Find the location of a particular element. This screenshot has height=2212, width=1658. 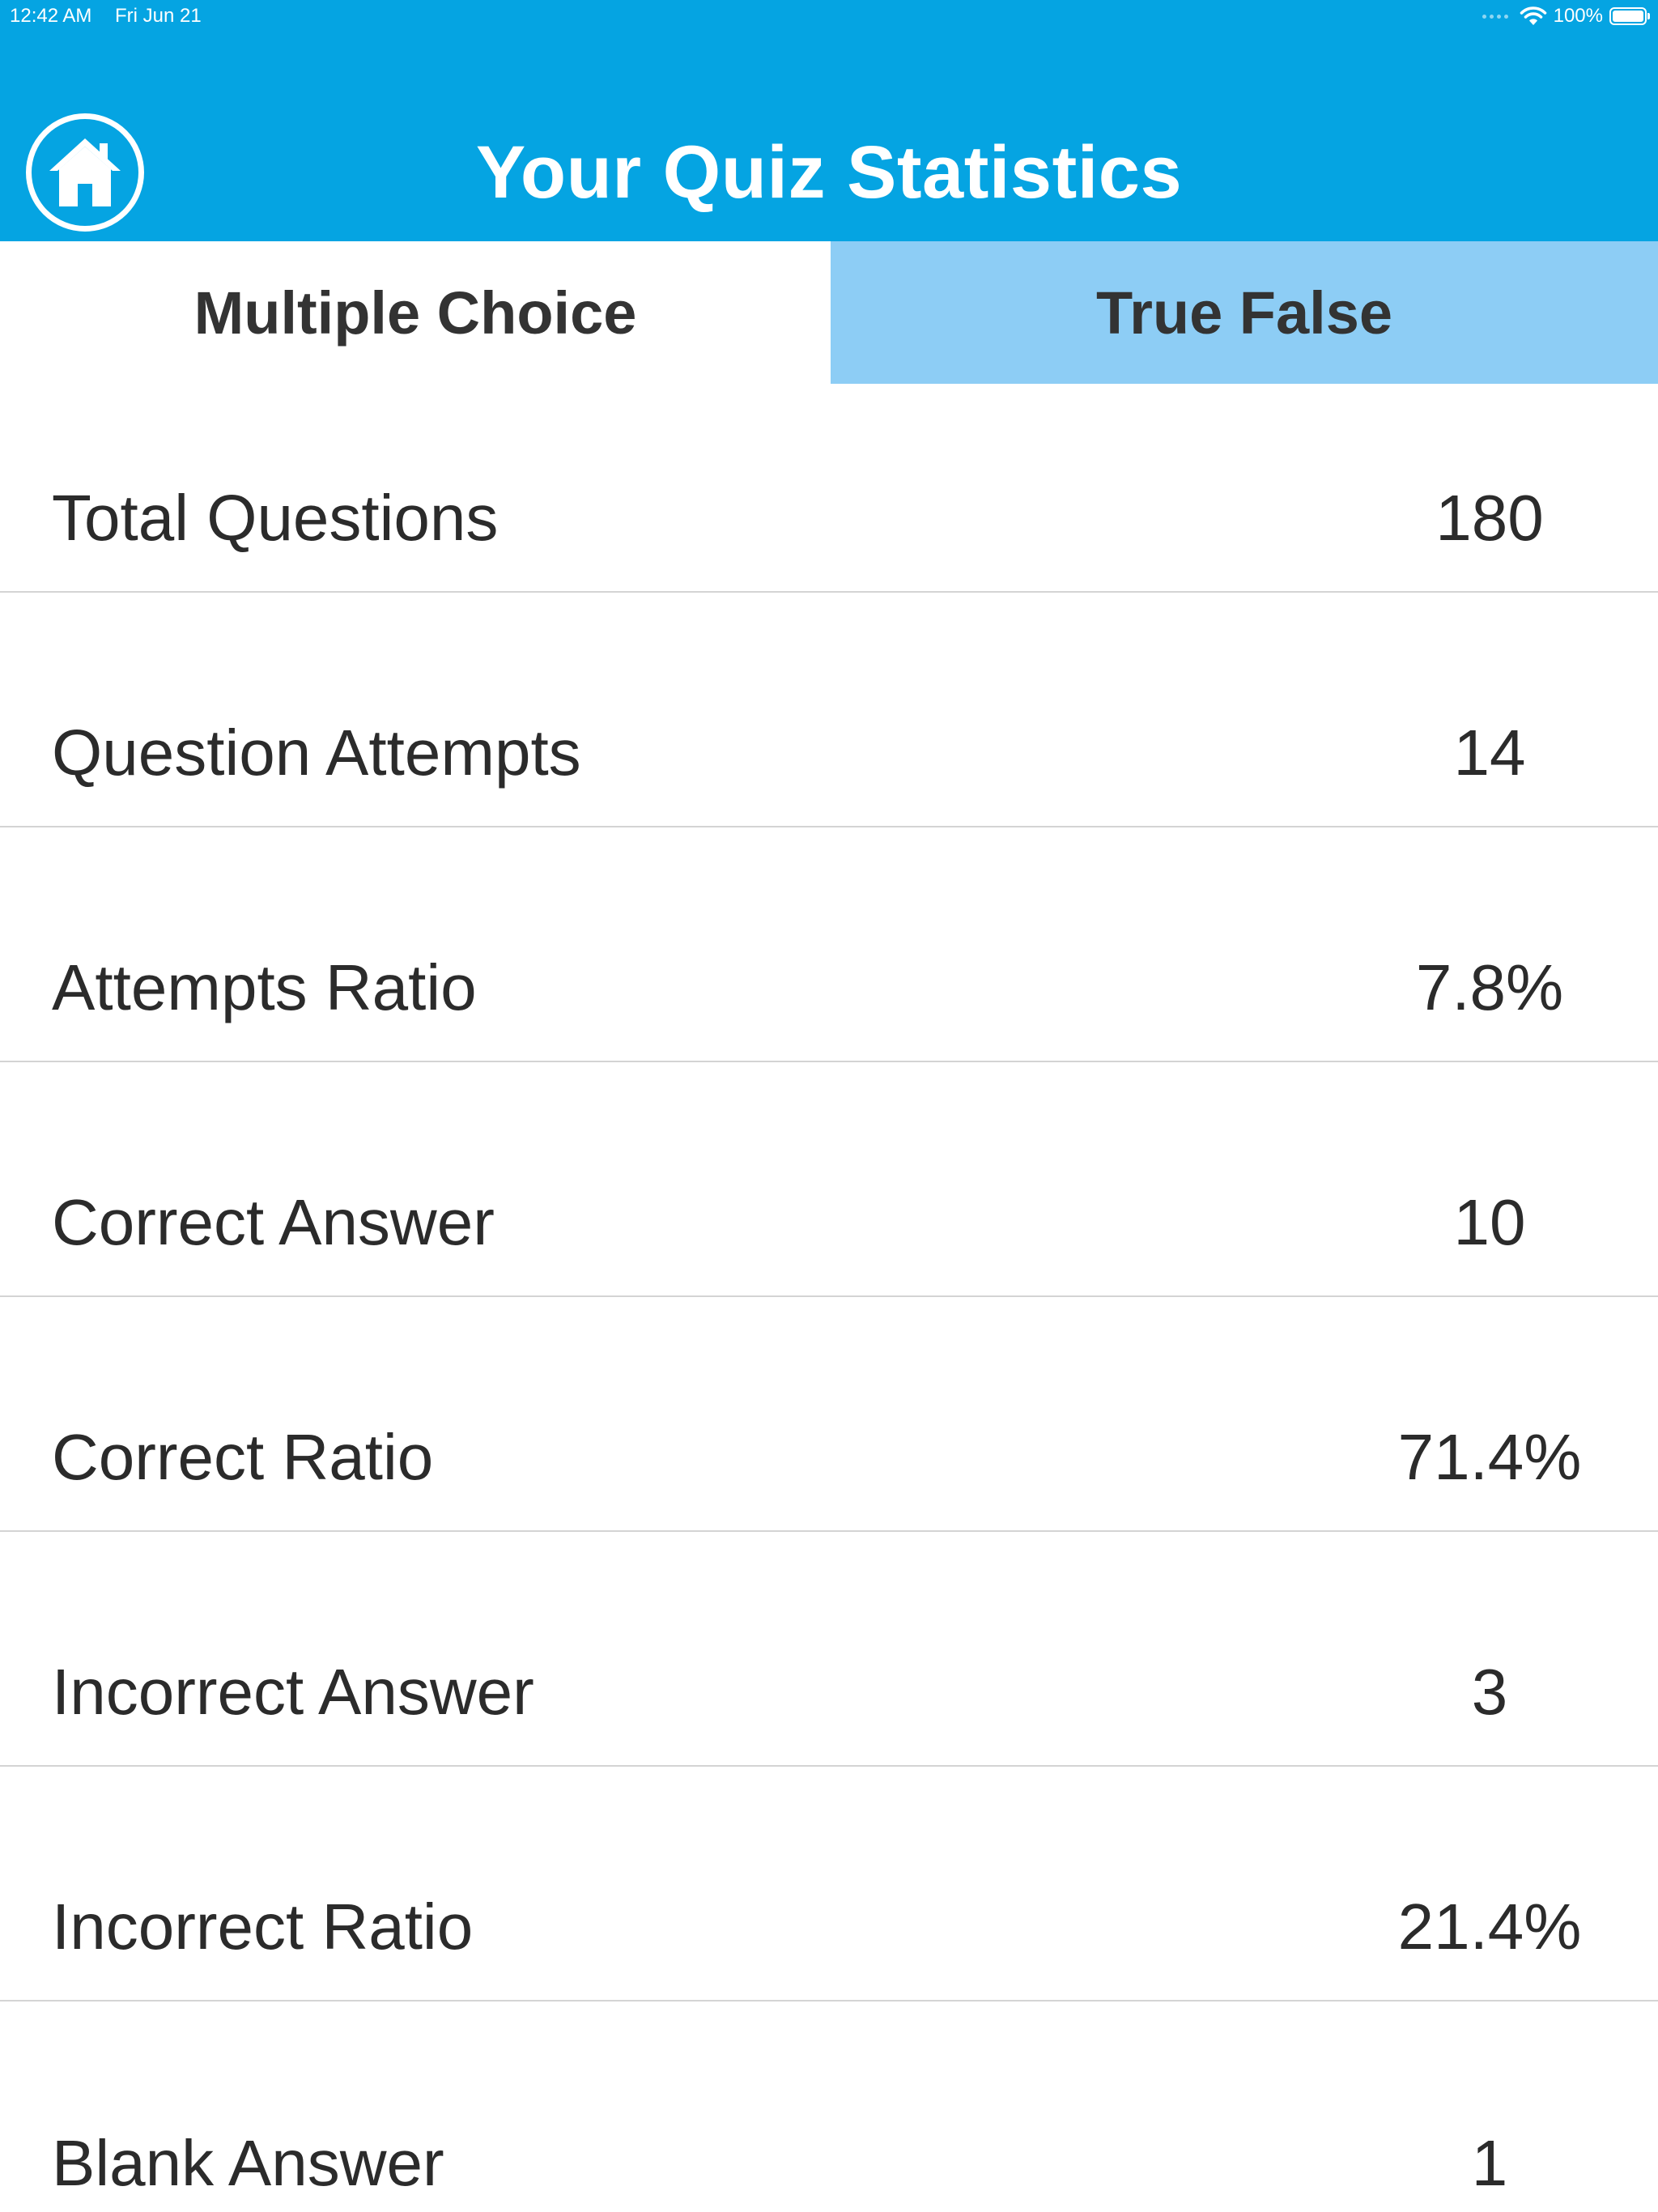

tab-multiple-choice: Multiple Choice is located at coordinates (415, 312).